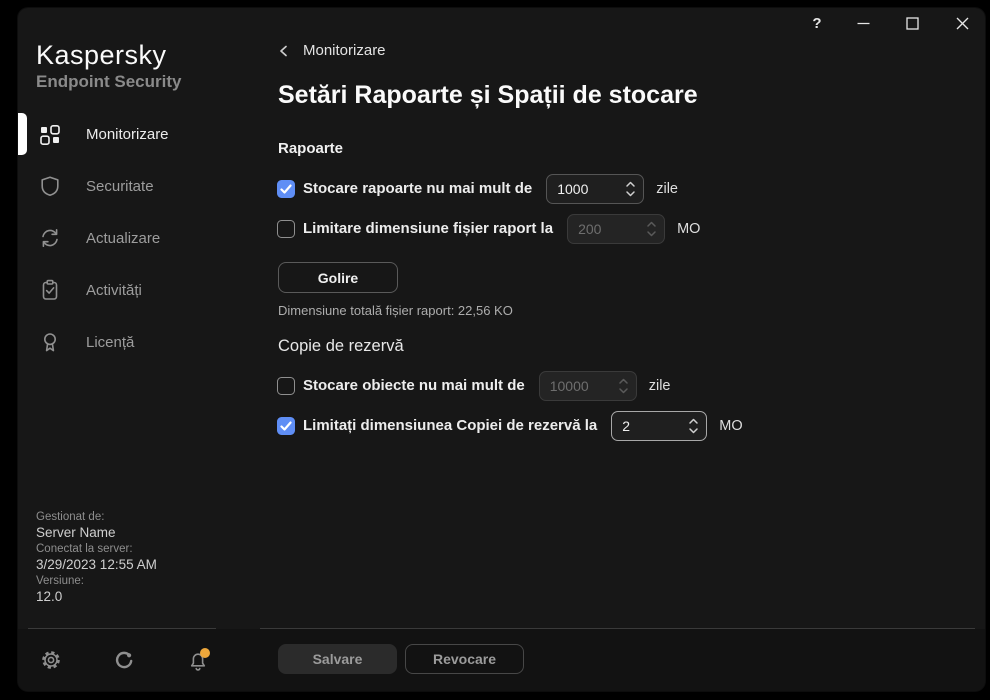 Image resolution: width=990 pixels, height=700 pixels. I want to click on minimize-icon, so click(863, 23).